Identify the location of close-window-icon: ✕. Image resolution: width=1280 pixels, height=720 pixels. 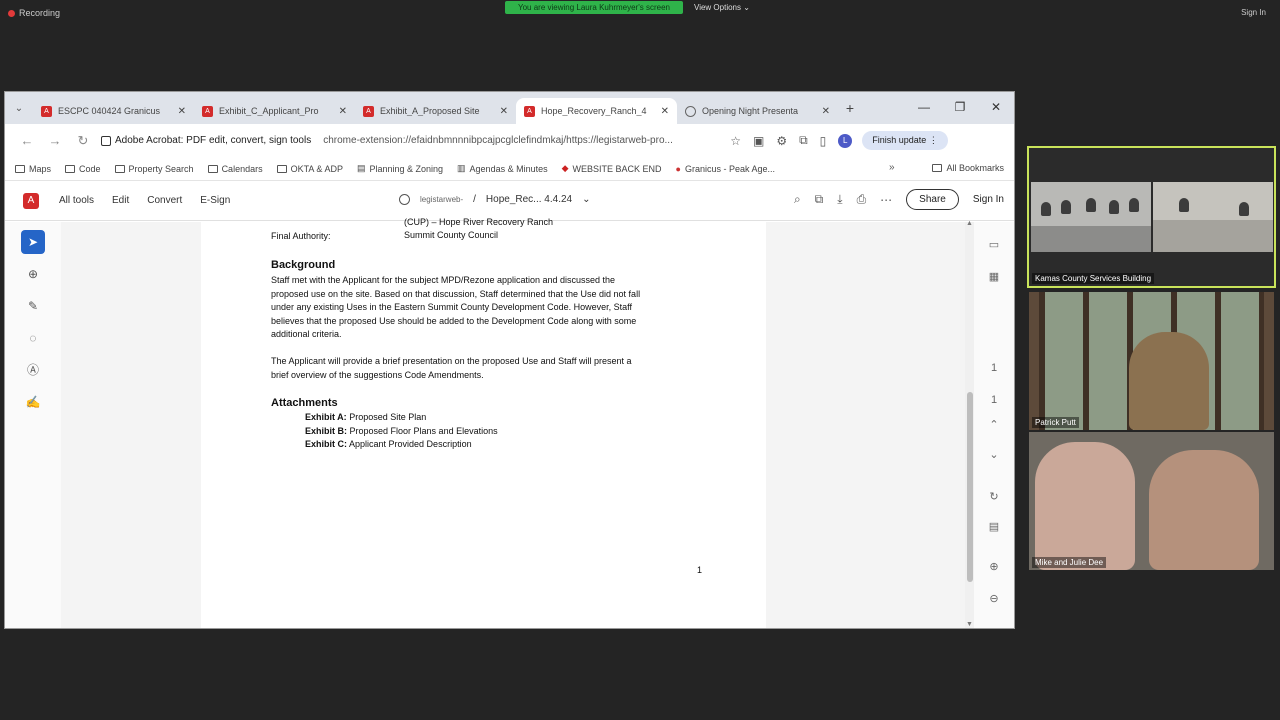
(996, 107).